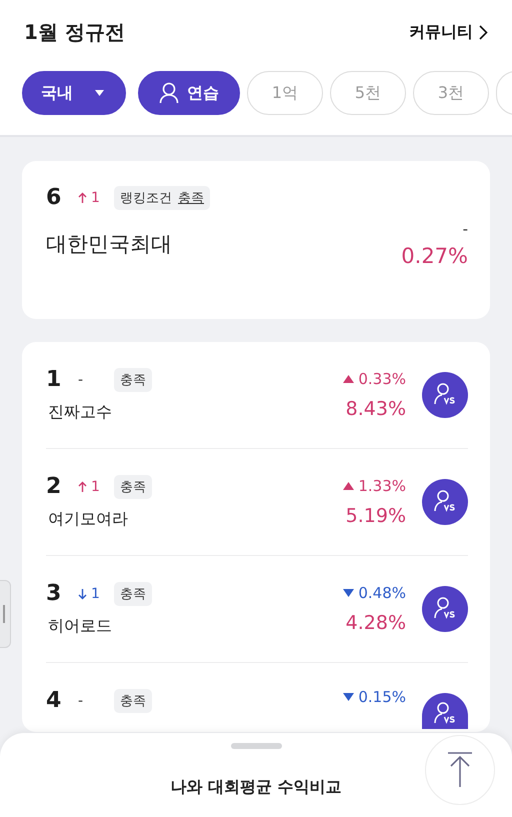 Image resolution: width=512 pixels, height=817 pixels. What do you see at coordinates (88, 519) in the screenshot?
I see `user-name: 여기모여라` at bounding box center [88, 519].